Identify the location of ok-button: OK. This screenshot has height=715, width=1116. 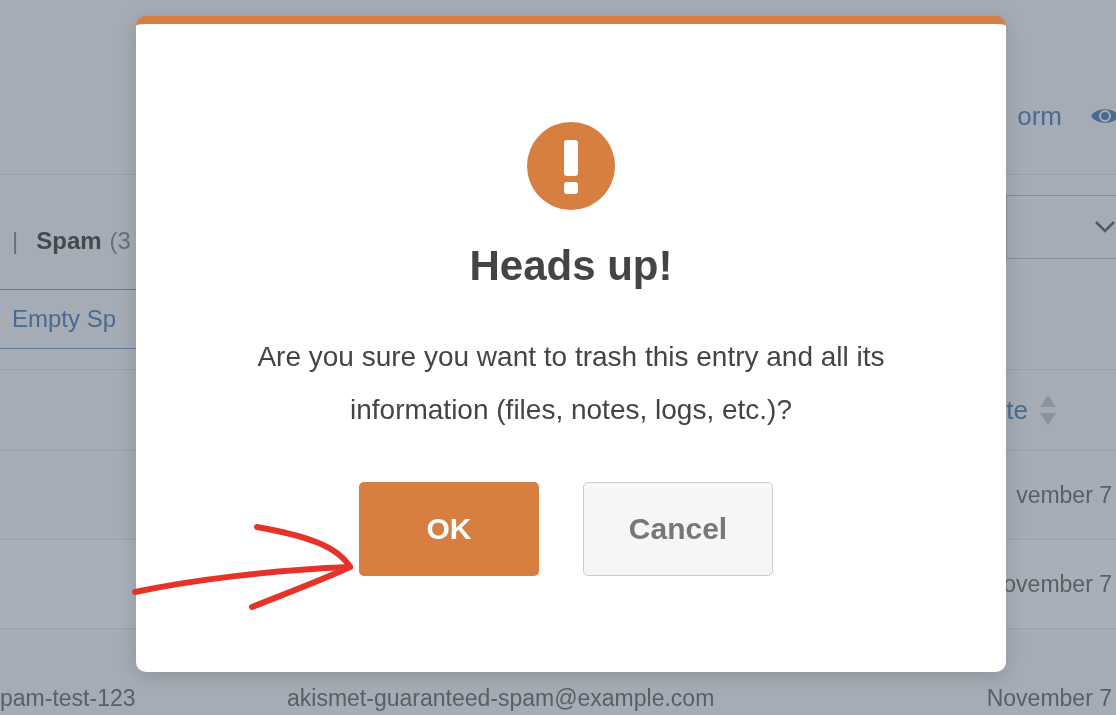
(449, 529).